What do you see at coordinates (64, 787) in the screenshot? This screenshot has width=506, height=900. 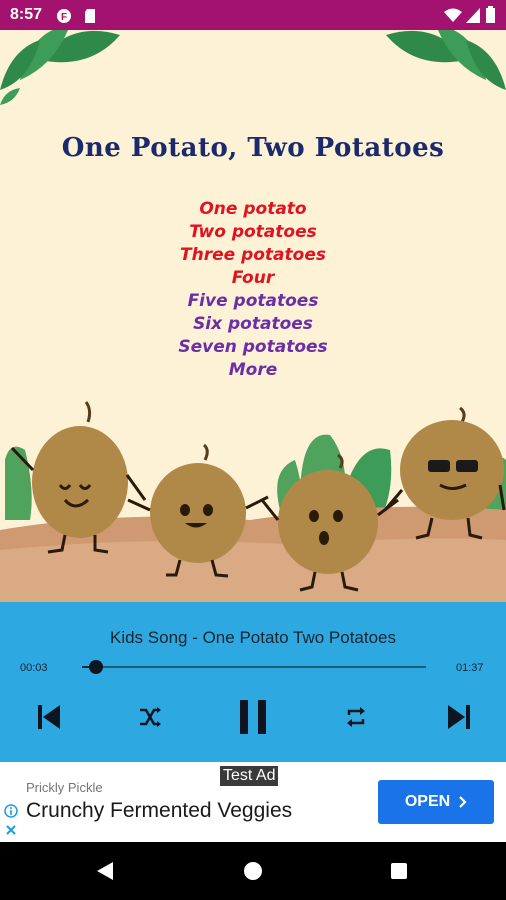 I see `ad-advertiser: Prickly Pickle` at bounding box center [64, 787].